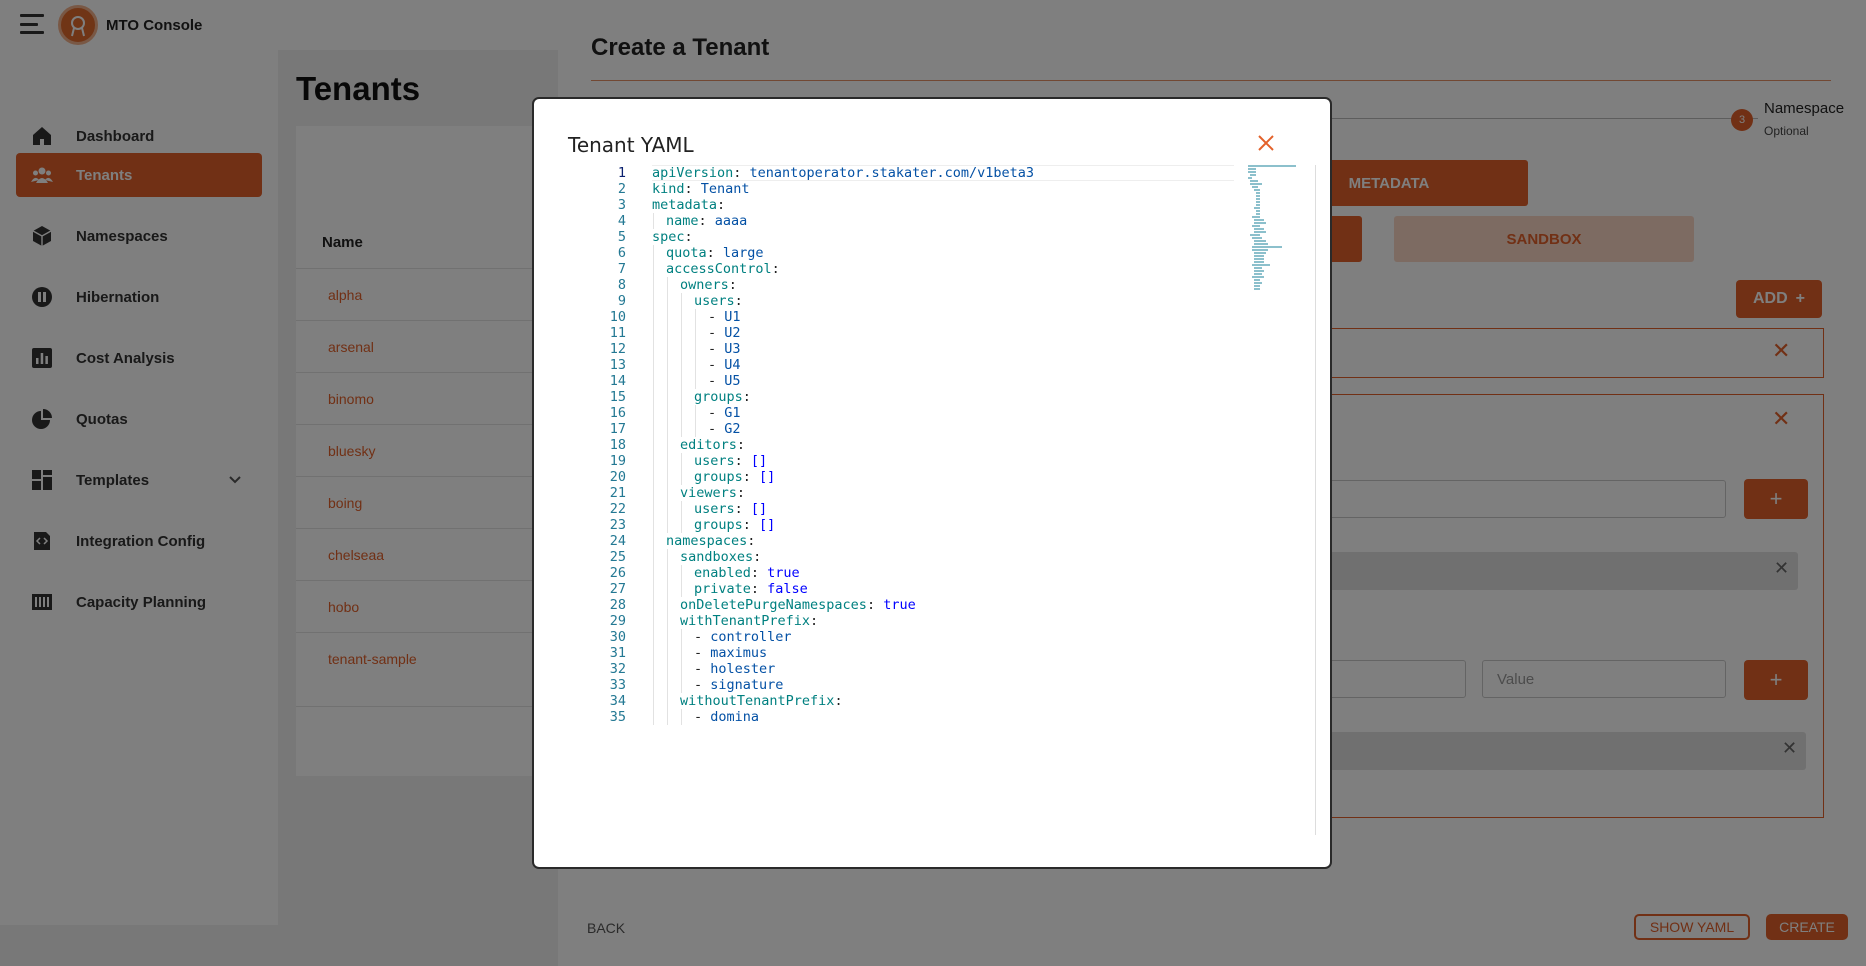 The height and width of the screenshot is (966, 1866). Describe the element at coordinates (621, 189) in the screenshot. I see `line-number: 2` at that location.